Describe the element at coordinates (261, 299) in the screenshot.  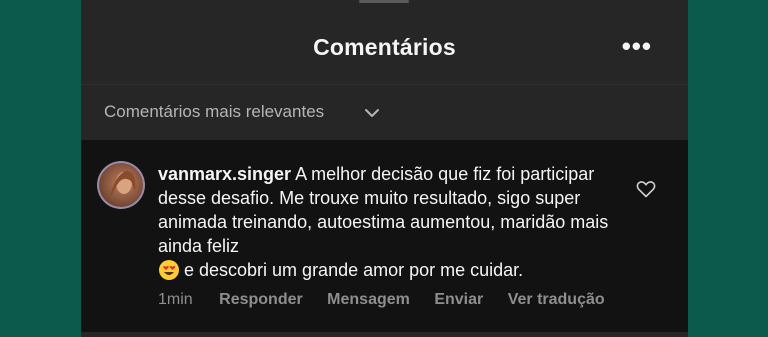
I see `reply-button: Responder` at that location.